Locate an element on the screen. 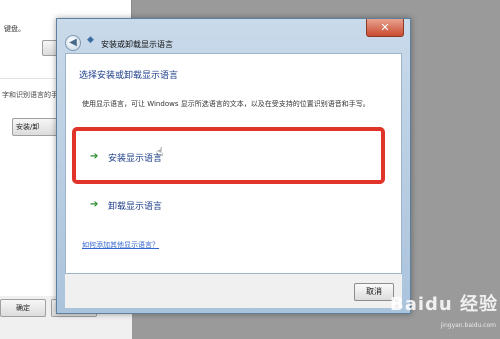  install-uninstall-button: 安装/卸 is located at coordinates (37, 127).